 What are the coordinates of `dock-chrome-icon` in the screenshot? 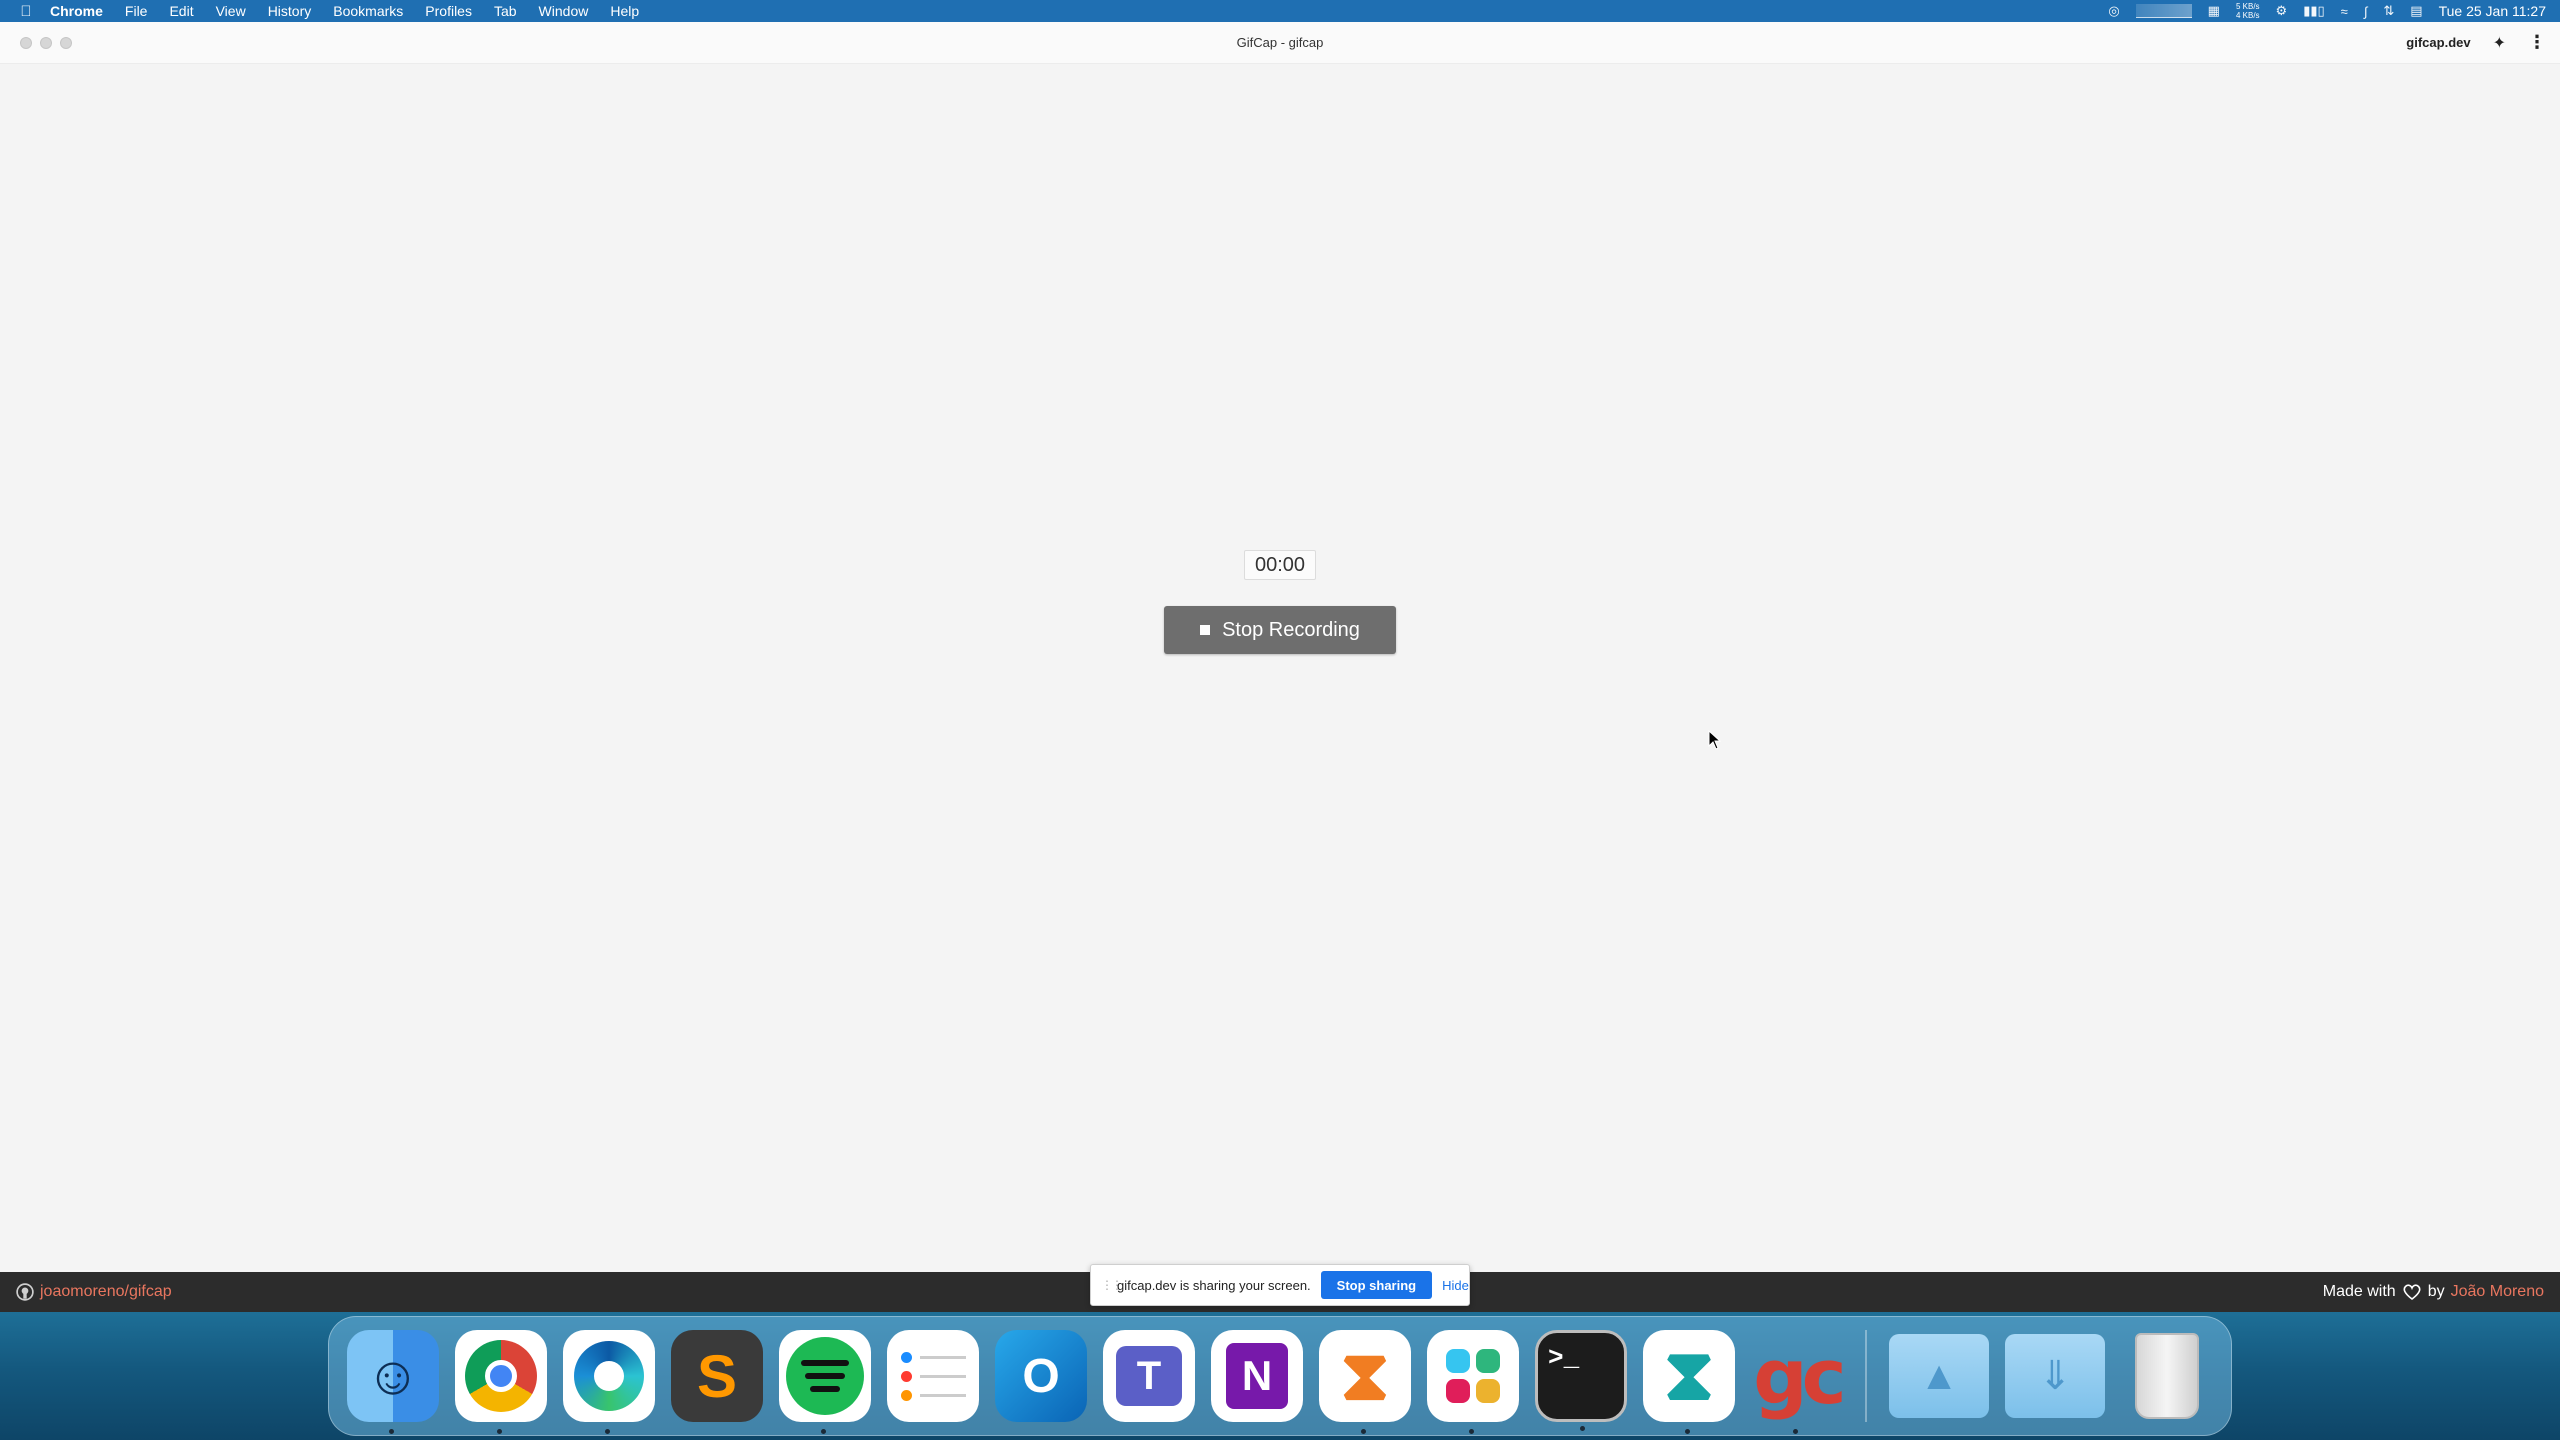 It's located at (501, 1382).